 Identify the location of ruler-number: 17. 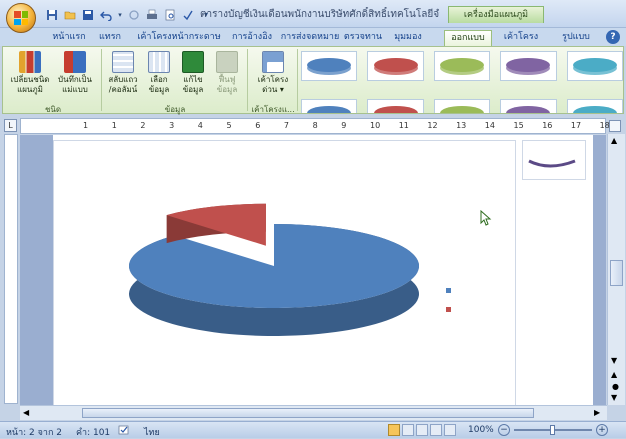
(576, 125).